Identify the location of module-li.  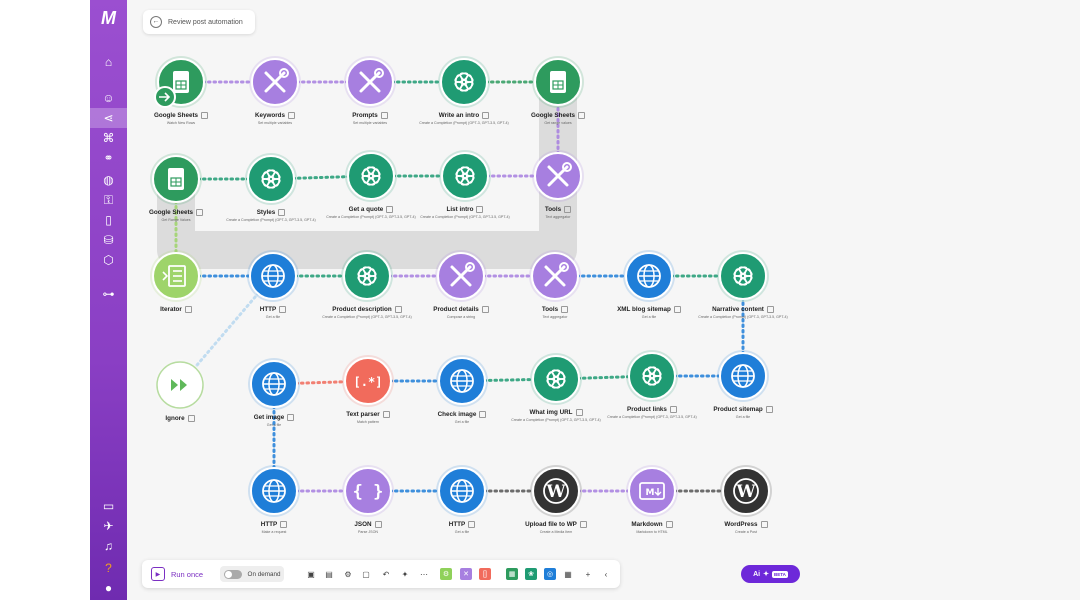
(465, 176).